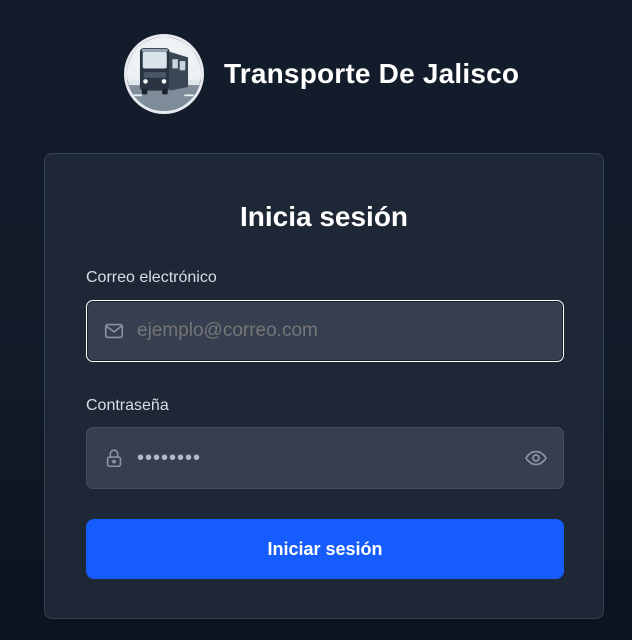 The width and height of the screenshot is (632, 640). I want to click on password-input: ••••••••, so click(320, 458).